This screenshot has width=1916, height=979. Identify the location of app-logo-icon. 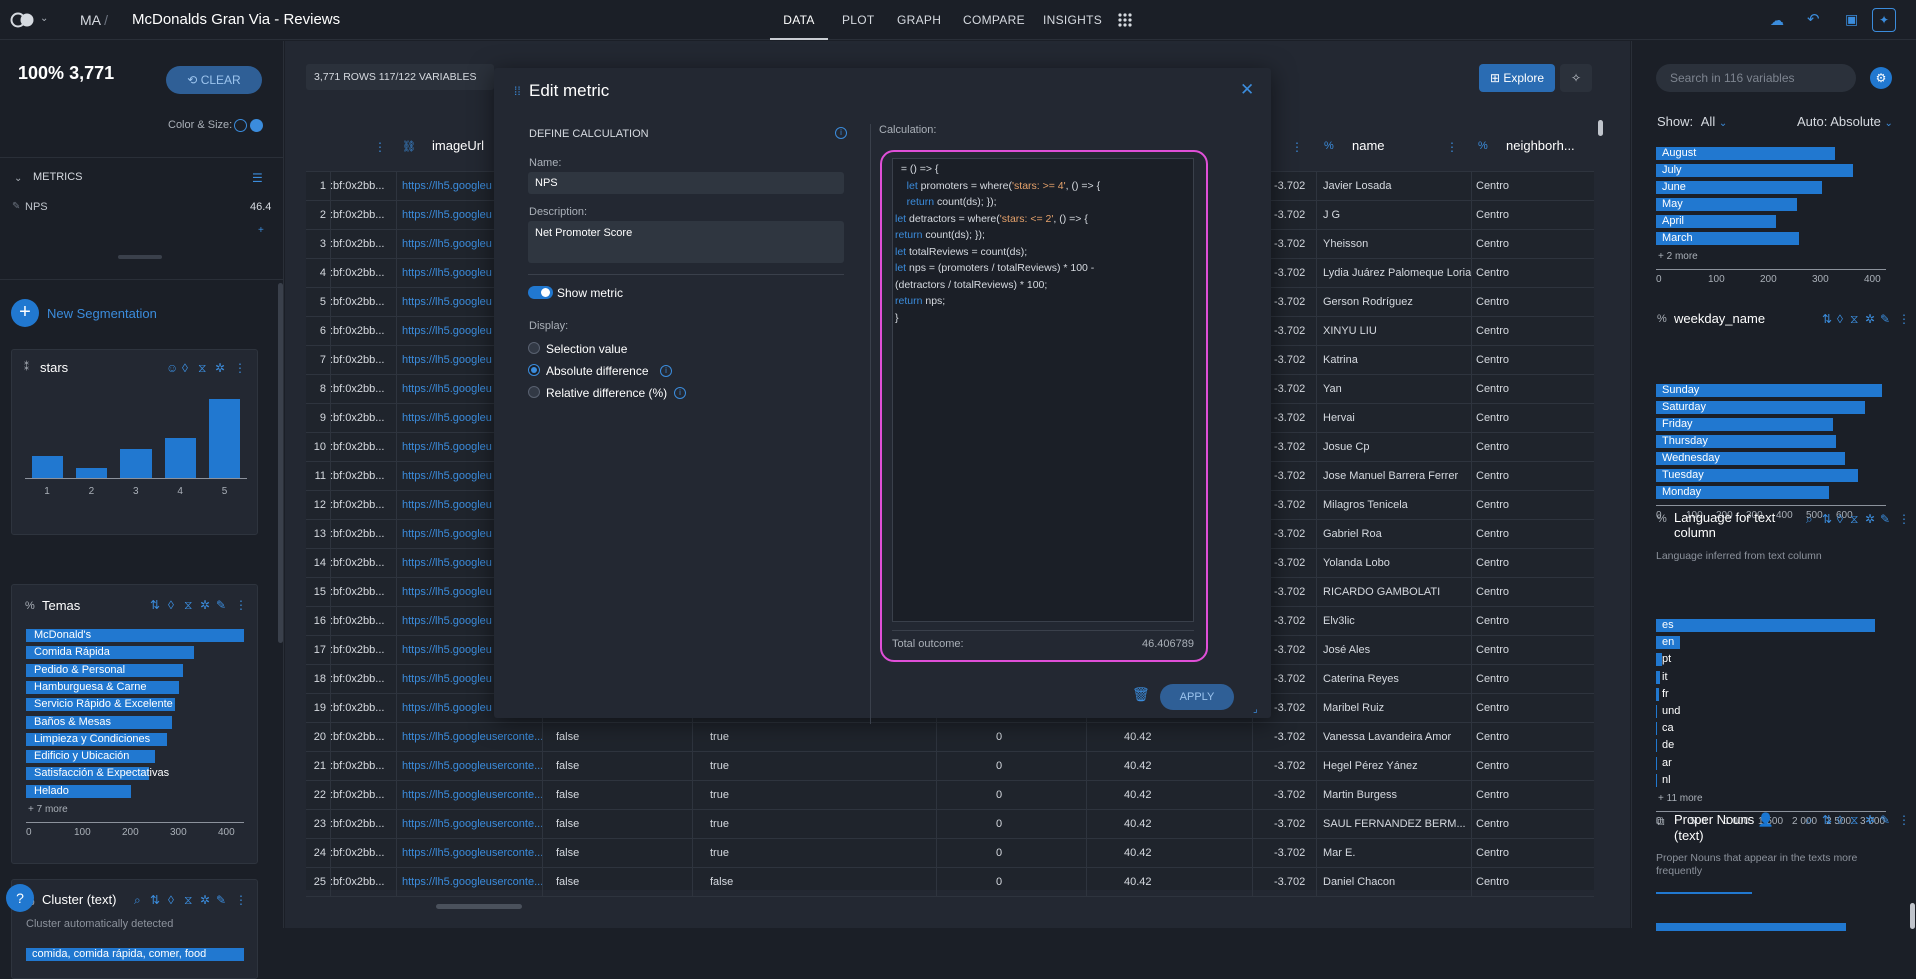
(23, 20).